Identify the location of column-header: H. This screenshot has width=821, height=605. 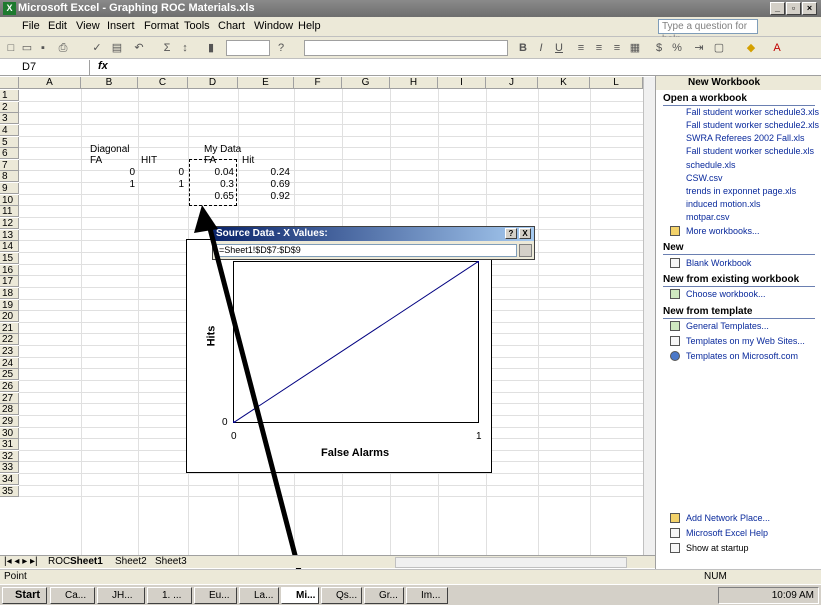
(414, 83).